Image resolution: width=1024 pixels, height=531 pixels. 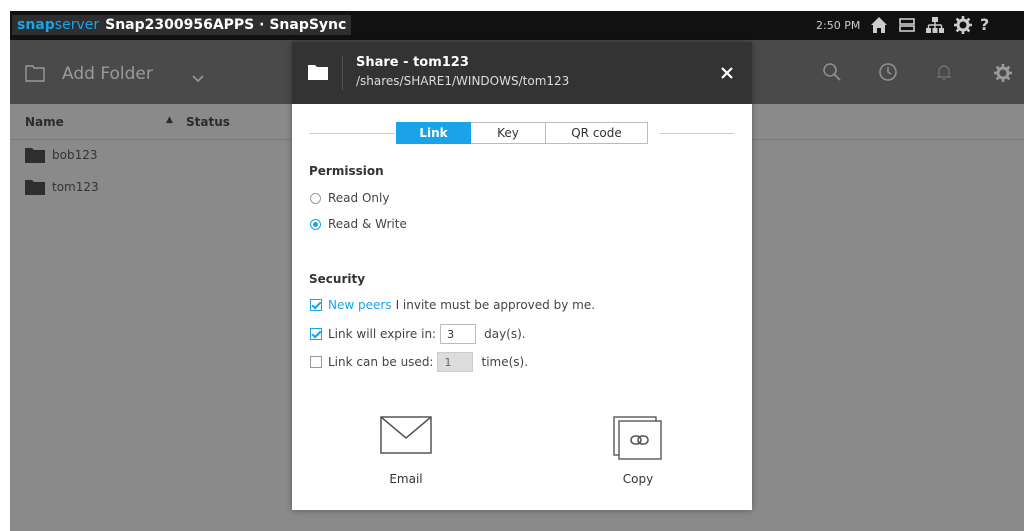 What do you see at coordinates (963, 25) in the screenshot?
I see `gear-icon` at bounding box center [963, 25].